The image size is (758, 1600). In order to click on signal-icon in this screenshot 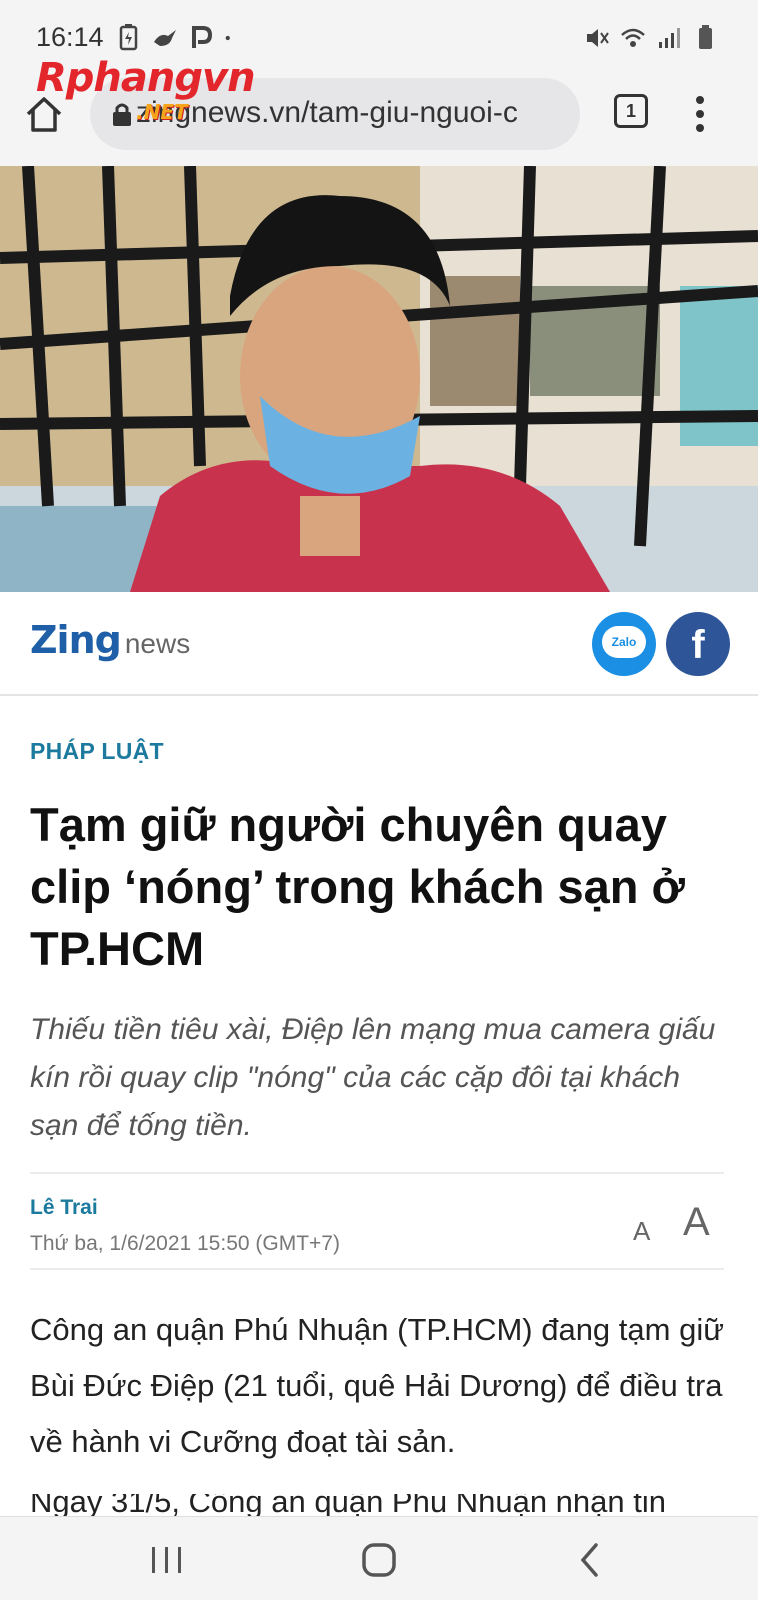, I will do `click(669, 38)`.